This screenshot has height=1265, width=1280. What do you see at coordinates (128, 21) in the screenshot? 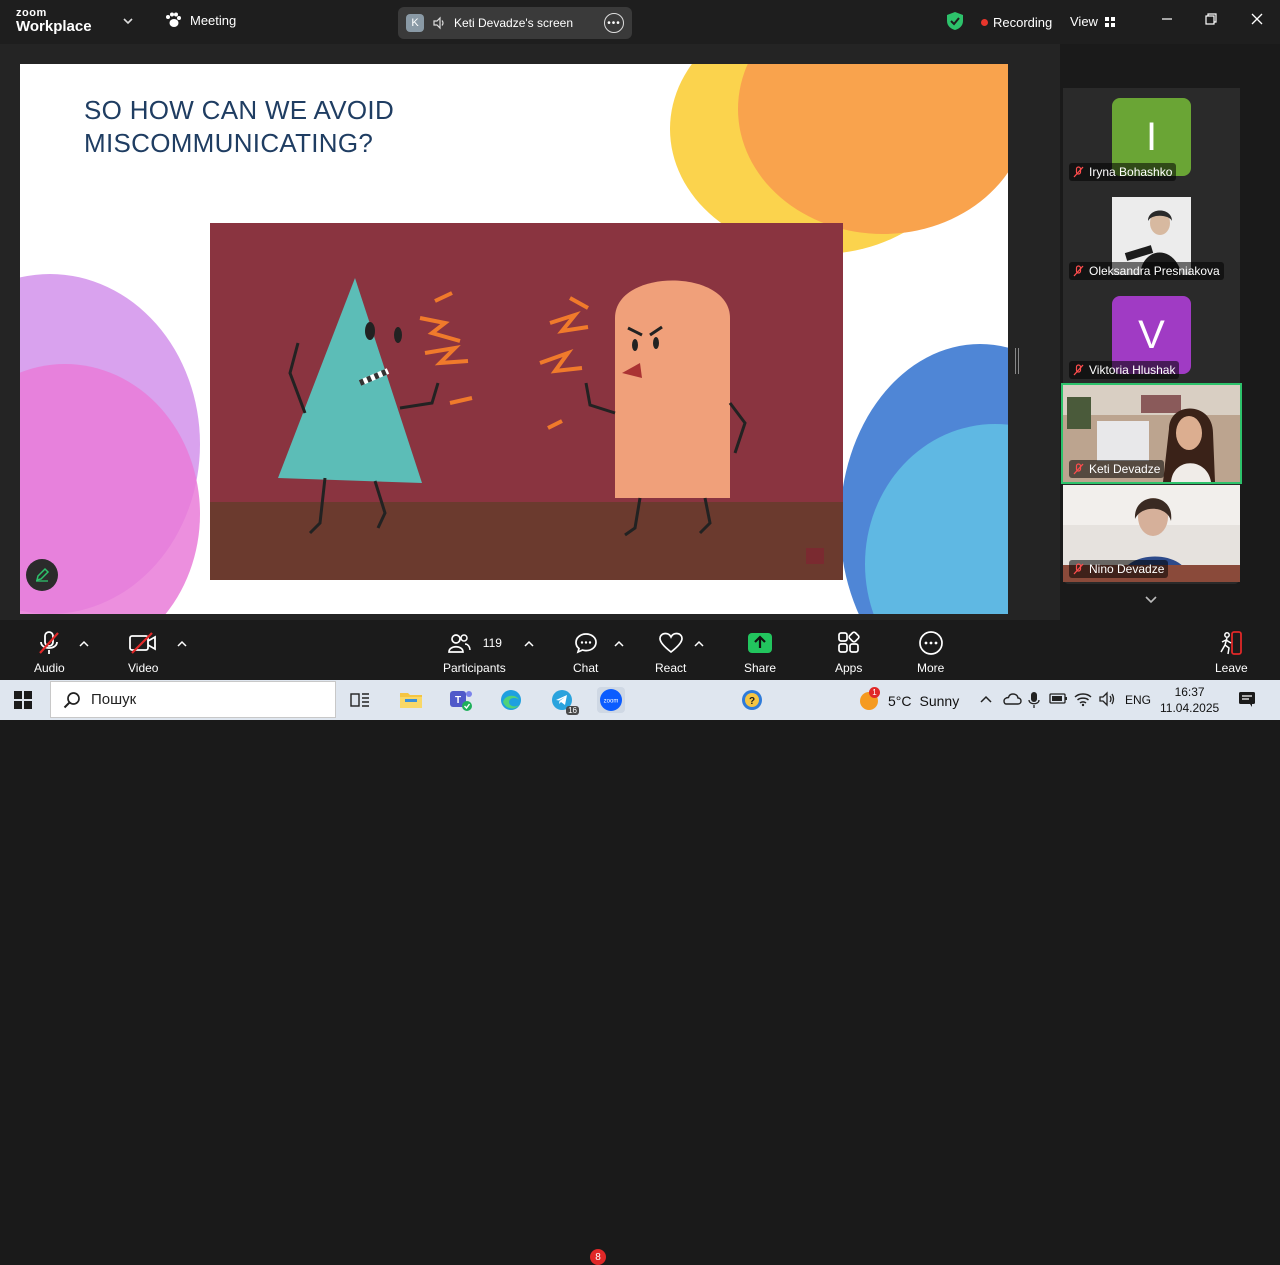
I see `chevron-down-icon` at bounding box center [128, 21].